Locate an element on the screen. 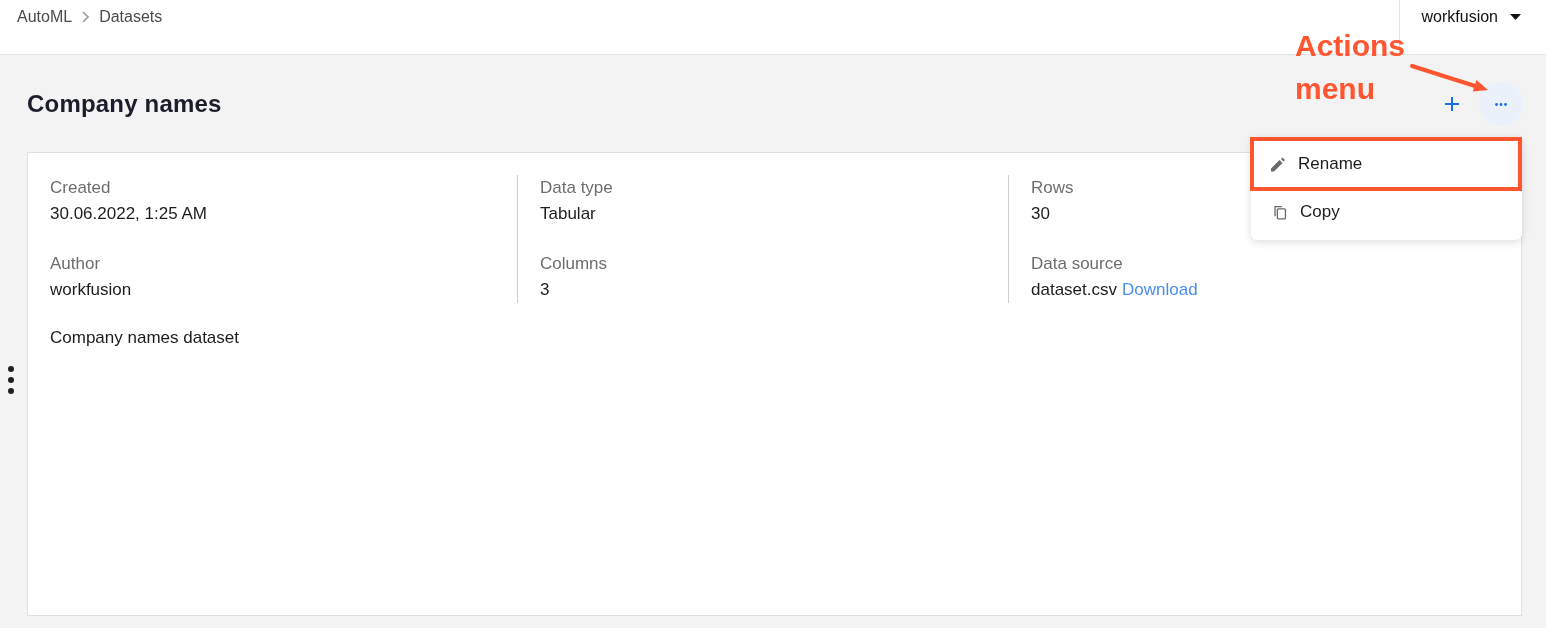  menu-item: Rename is located at coordinates (1386, 164).